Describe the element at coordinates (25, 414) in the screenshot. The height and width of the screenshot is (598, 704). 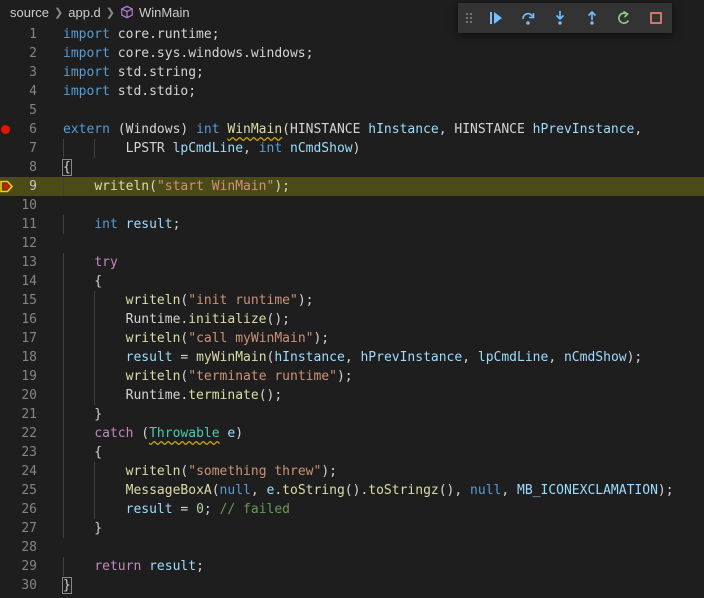
I see `line-gutter: 21` at that location.